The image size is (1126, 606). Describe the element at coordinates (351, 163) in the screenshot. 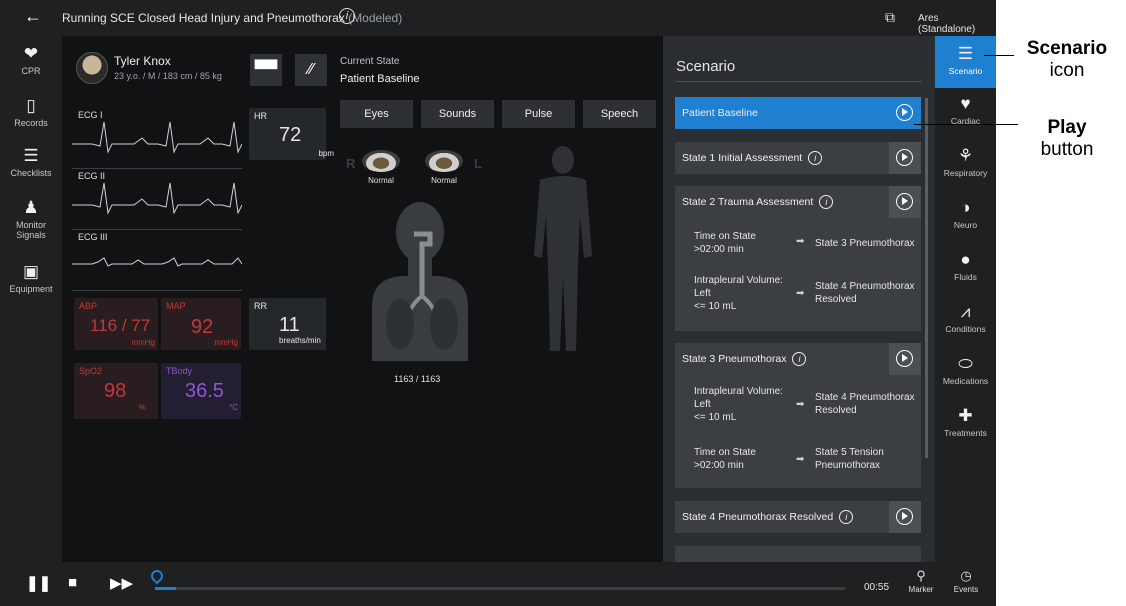

I see `right-eye-marker: R` at that location.